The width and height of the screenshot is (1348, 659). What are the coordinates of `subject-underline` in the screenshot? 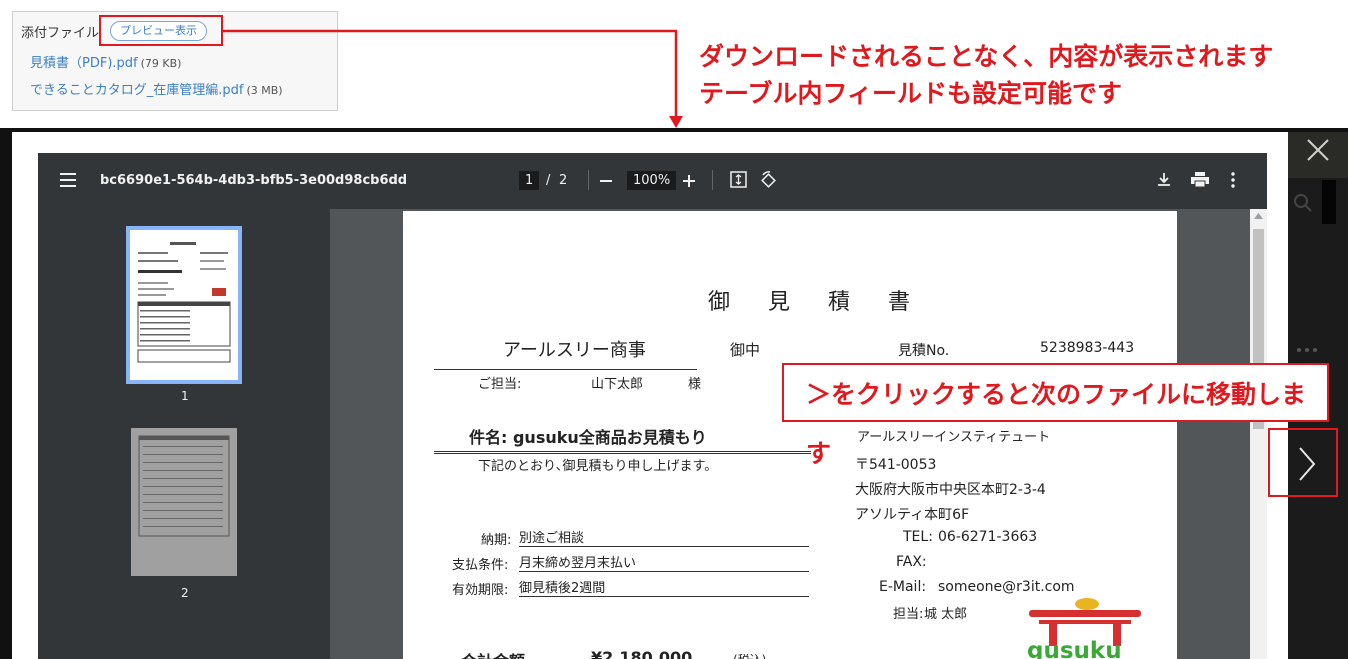 It's located at (622, 449).